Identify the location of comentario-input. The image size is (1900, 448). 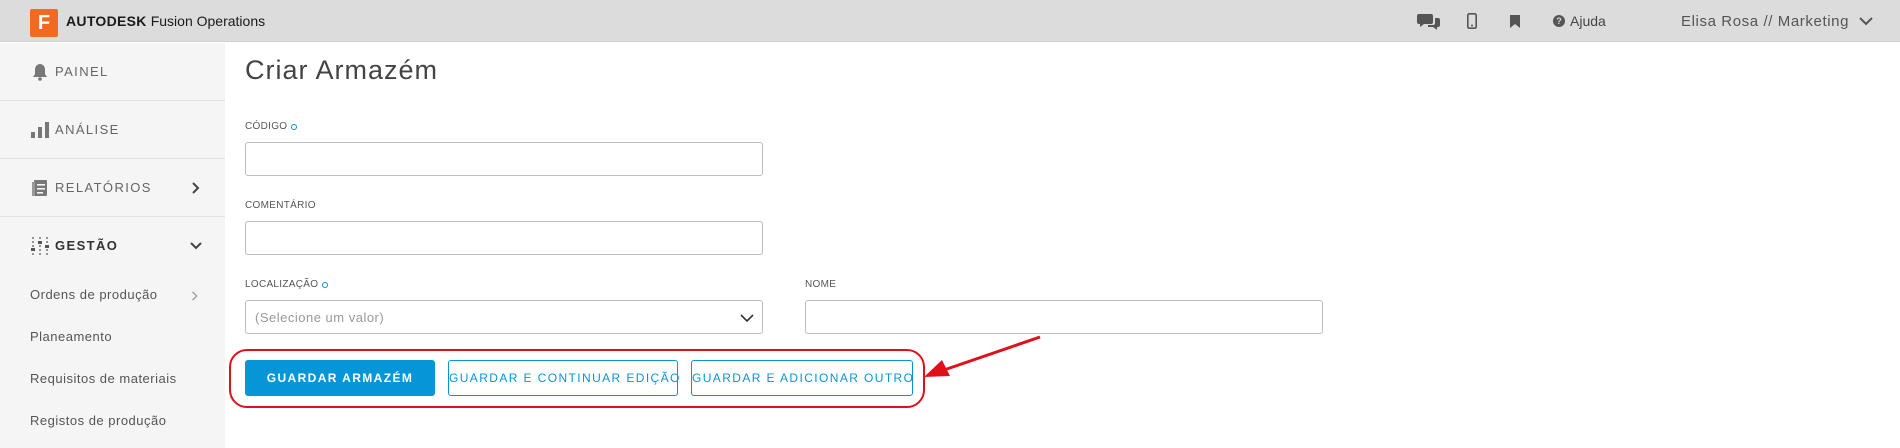
(504, 238).